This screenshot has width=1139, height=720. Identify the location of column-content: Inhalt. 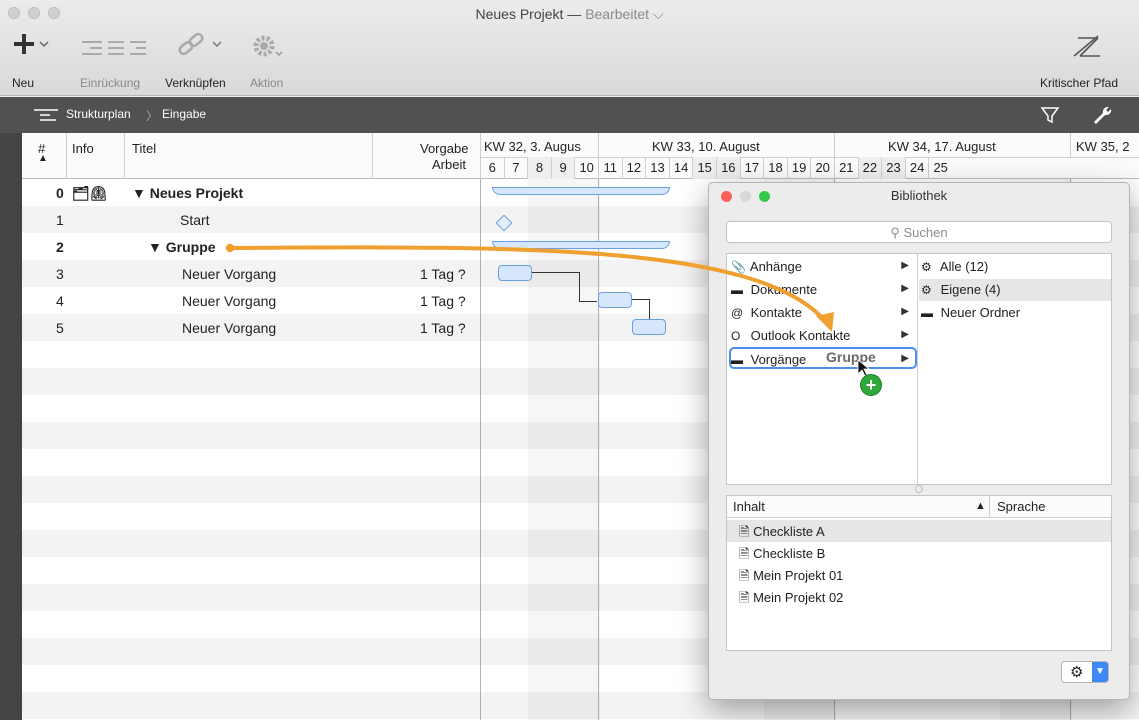
(749, 506).